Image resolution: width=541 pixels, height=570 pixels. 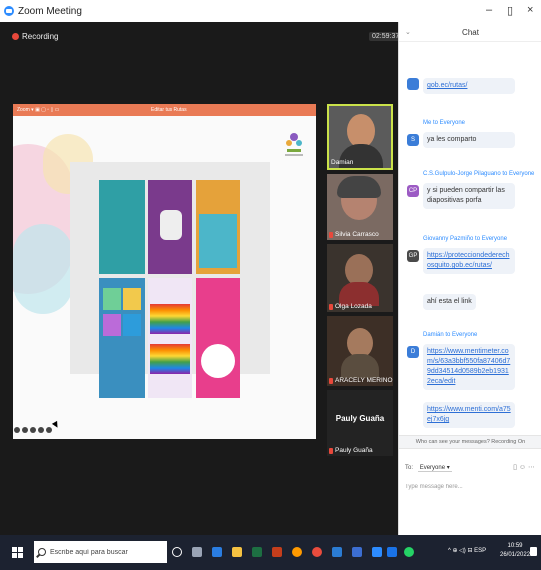 I want to click on participant-tile-pauly: Pauly Guaña Pauly Guaña, so click(x=360, y=423).